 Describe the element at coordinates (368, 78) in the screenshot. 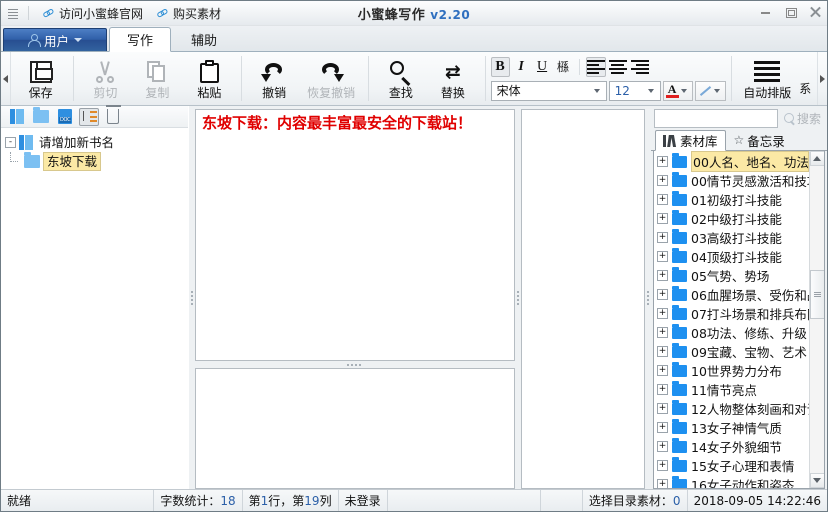

I see `divider` at that location.